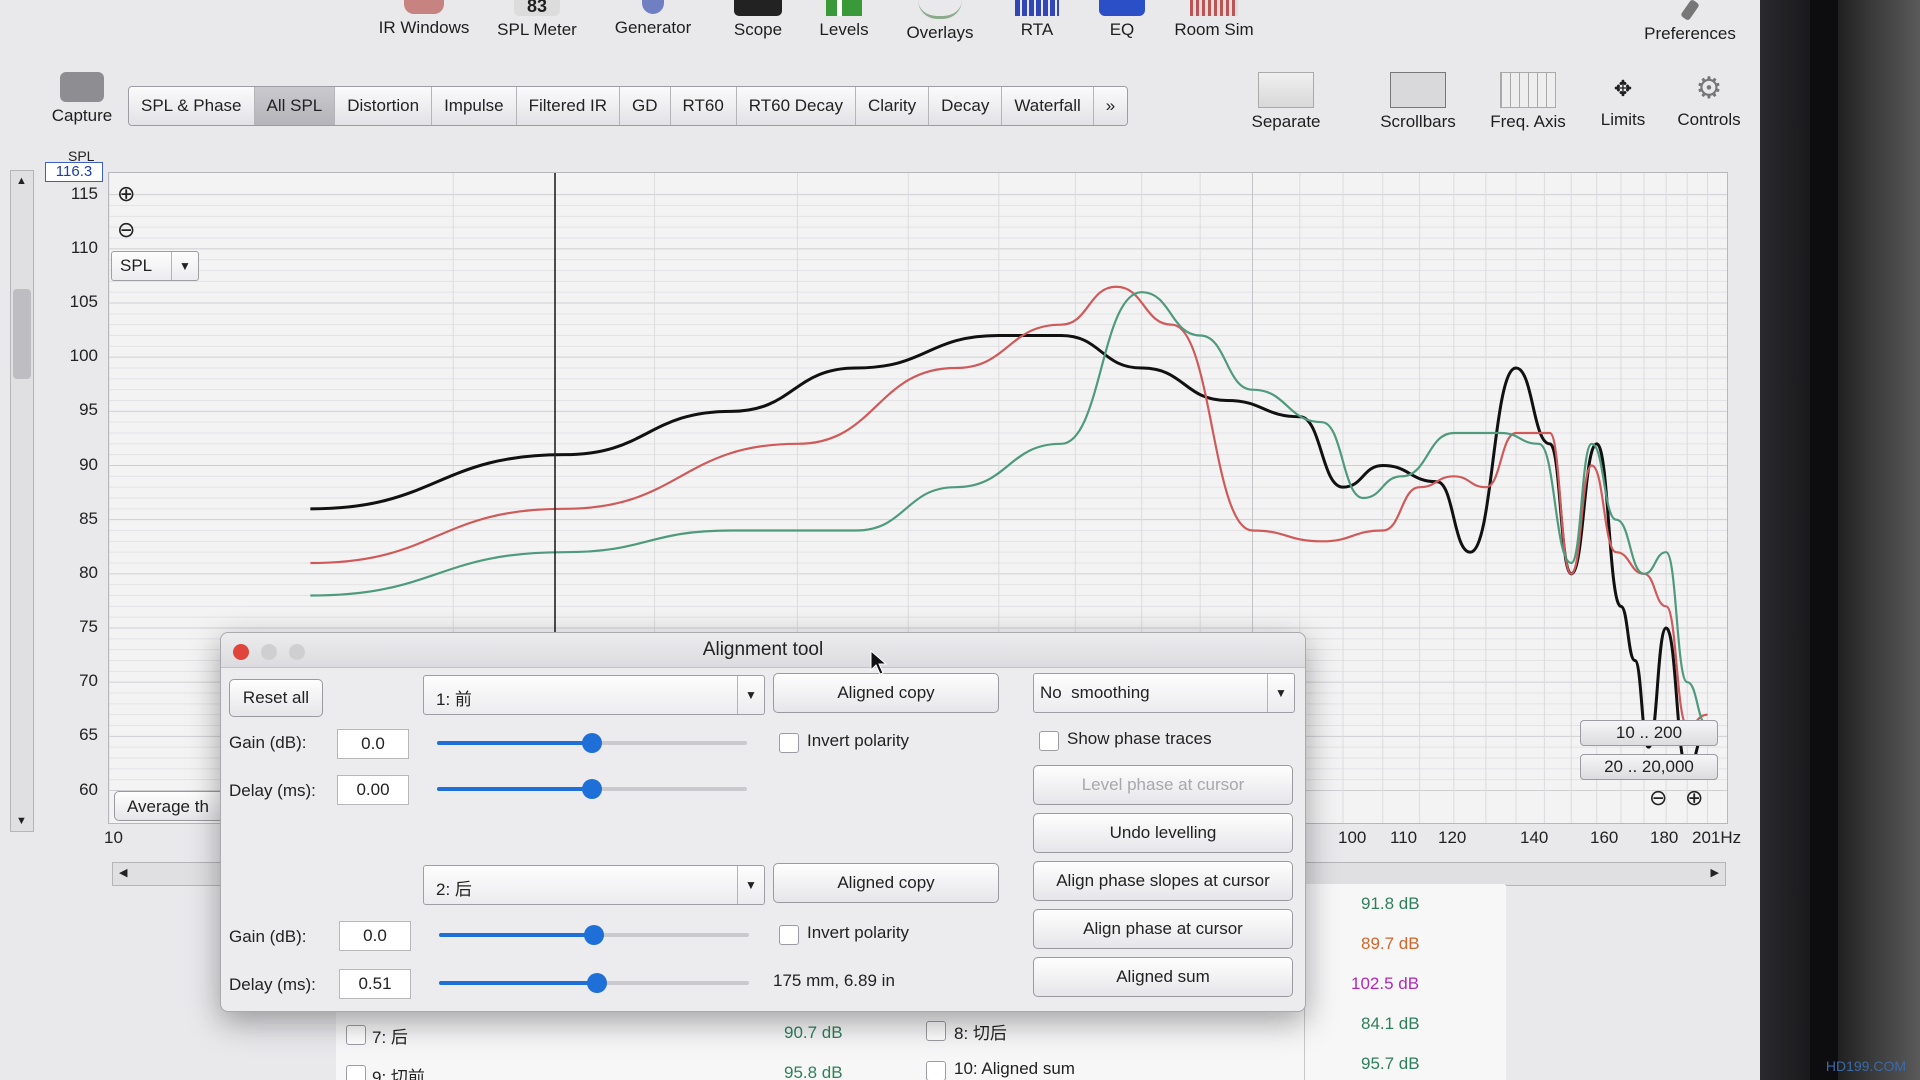 This screenshot has width=1920, height=1080. What do you see at coordinates (1163, 929) in the screenshot?
I see `align-phase-button: Align phase at cursor` at bounding box center [1163, 929].